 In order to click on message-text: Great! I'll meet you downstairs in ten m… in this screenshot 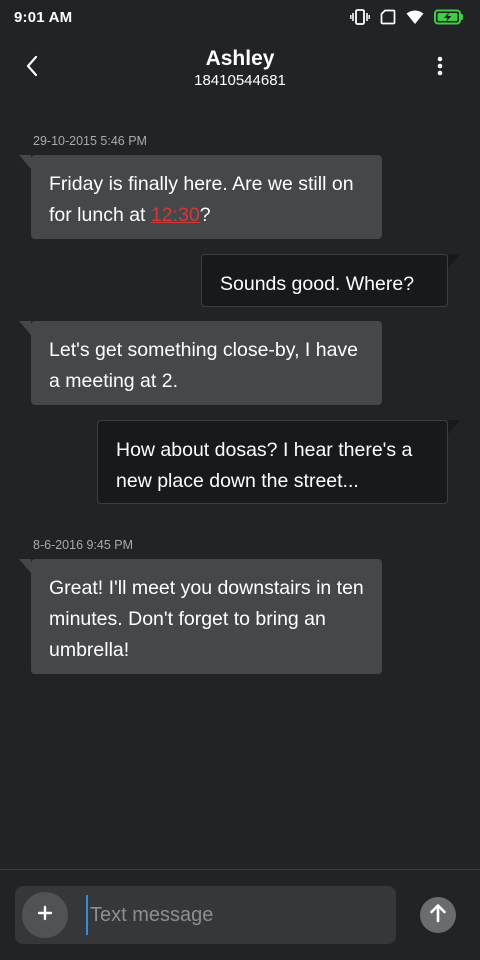, I will do `click(206, 619)`.